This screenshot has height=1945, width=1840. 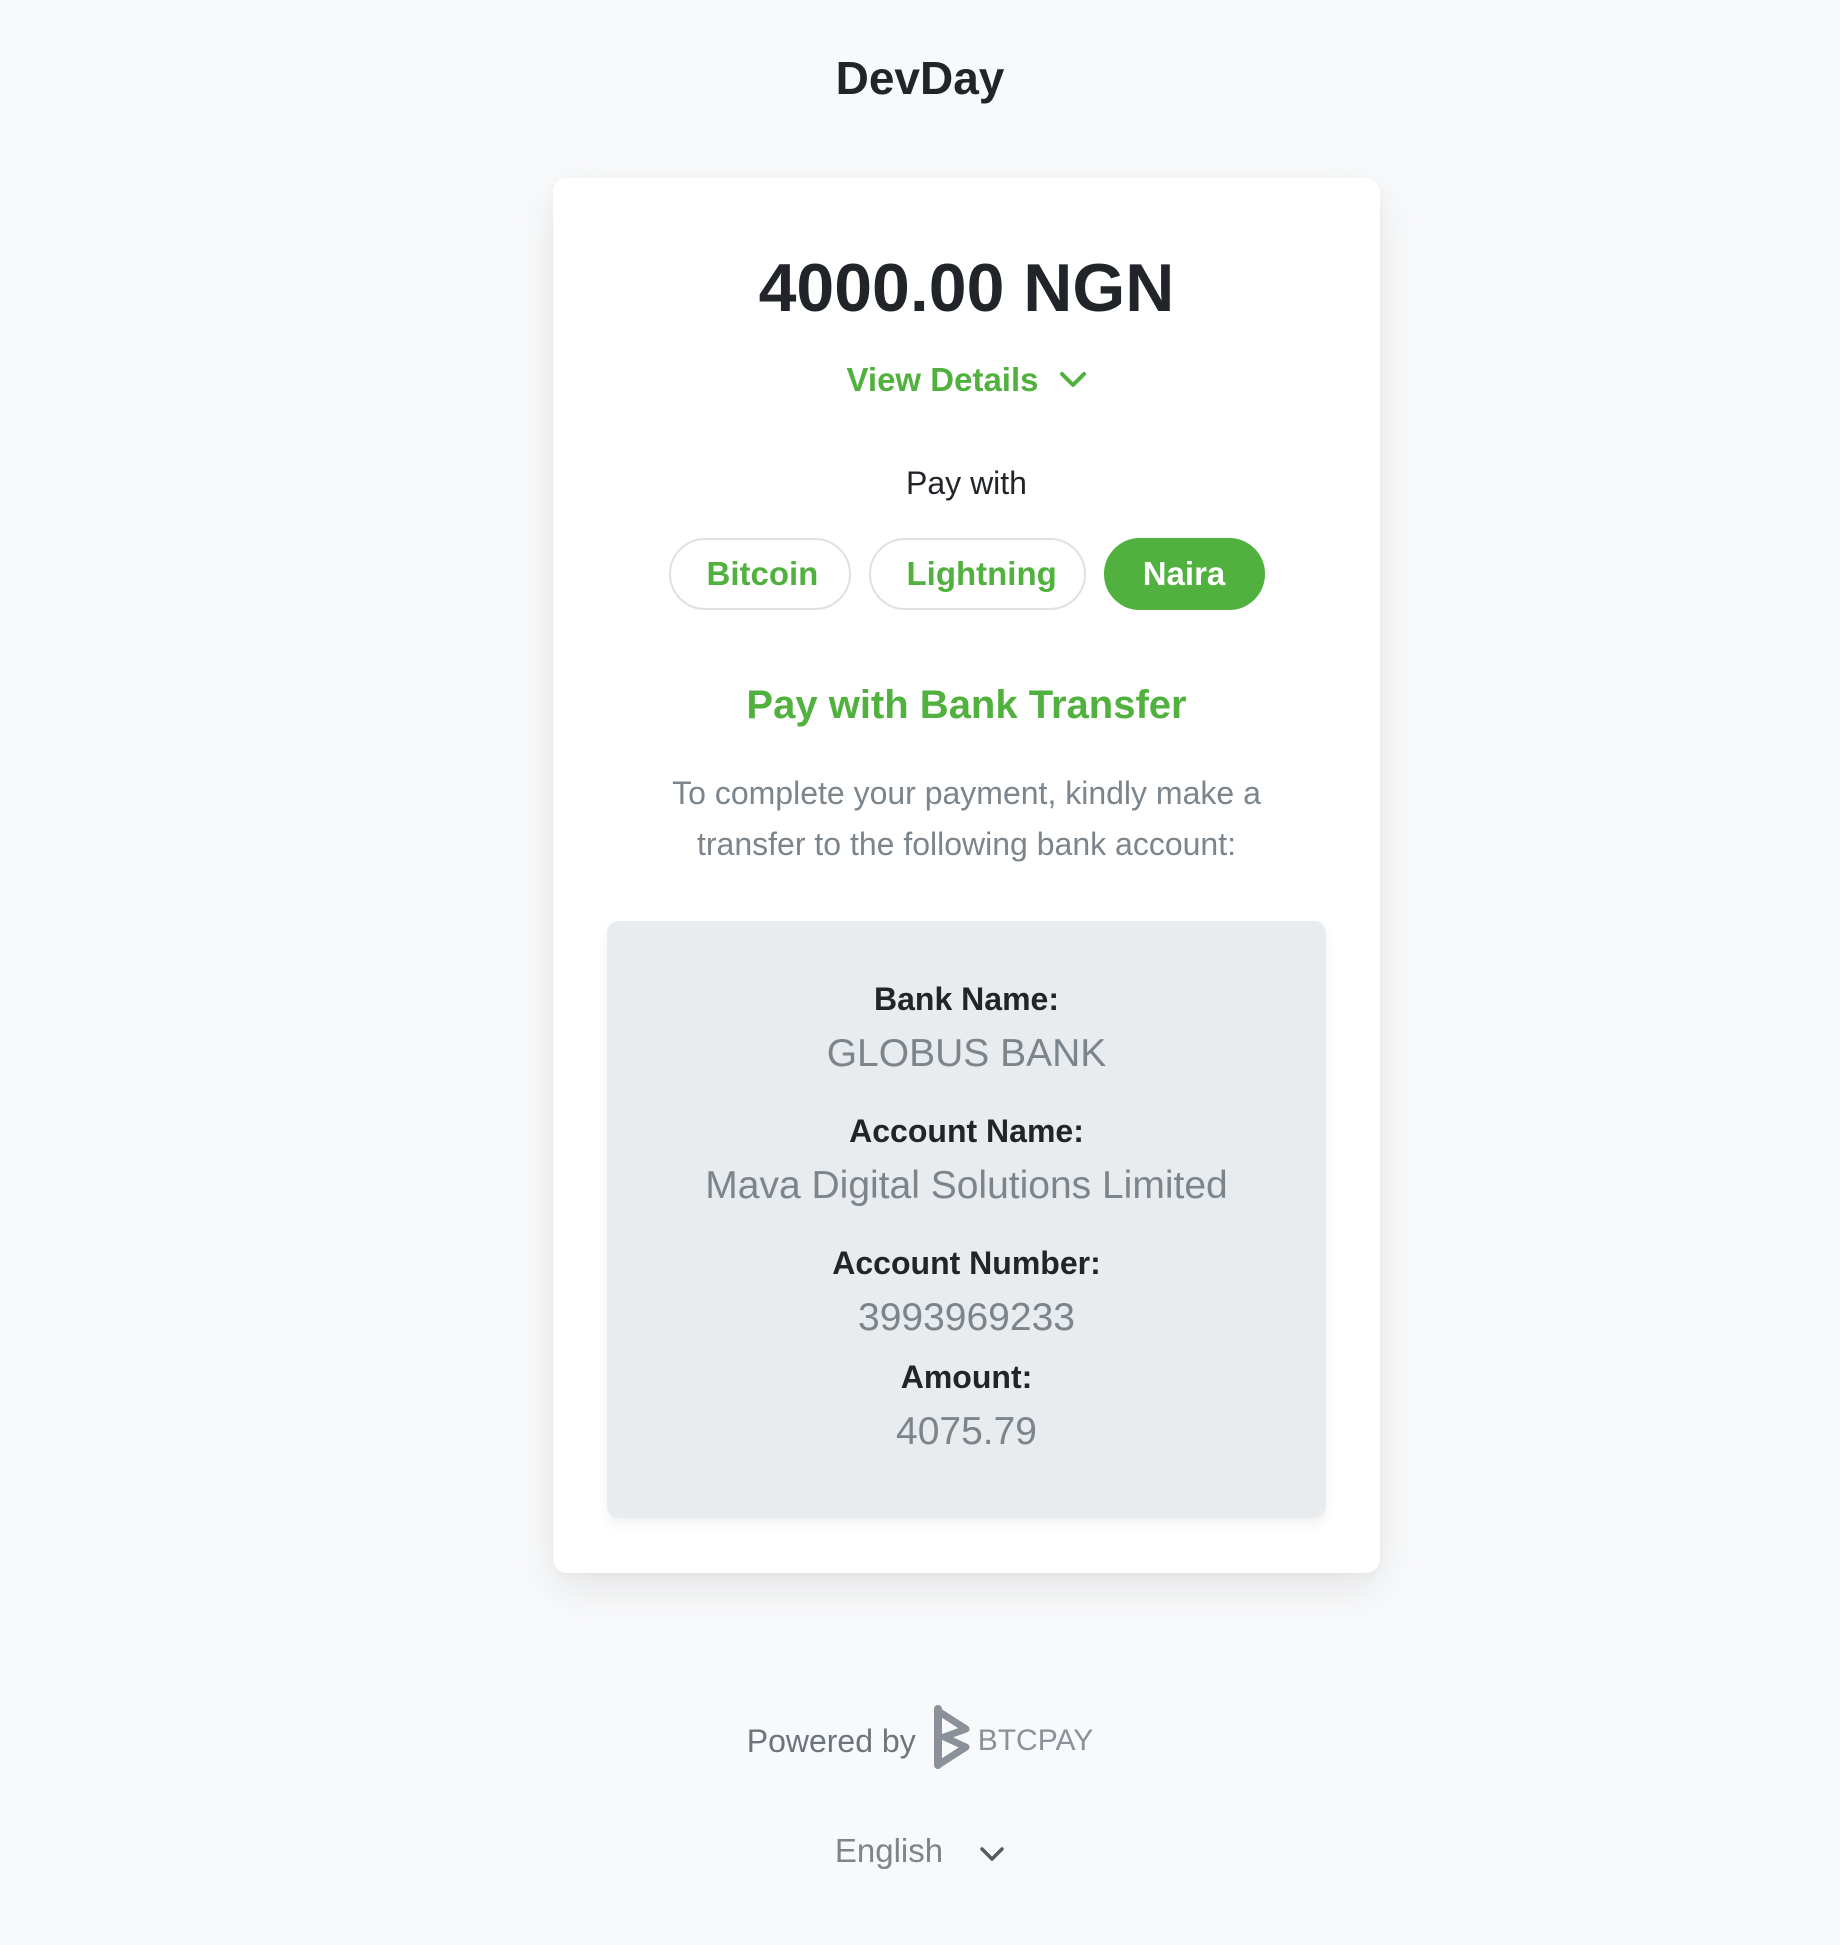 What do you see at coordinates (977, 574) in the screenshot?
I see `method-lightning-button: Lightning` at bounding box center [977, 574].